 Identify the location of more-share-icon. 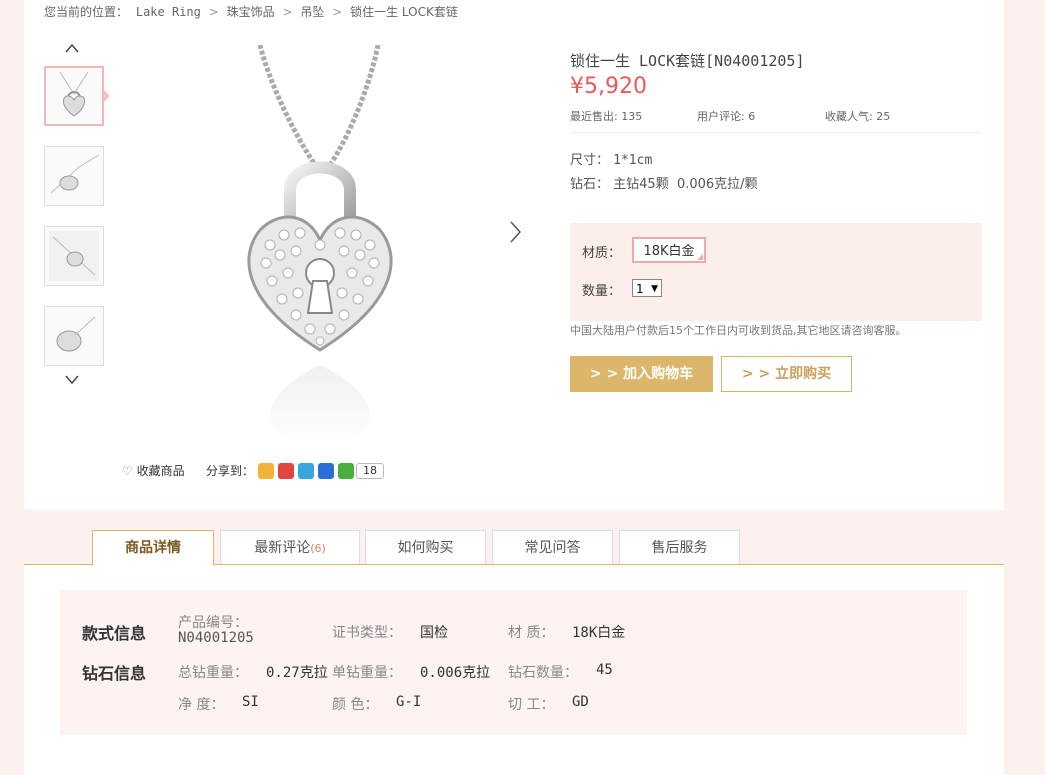
(346, 470).